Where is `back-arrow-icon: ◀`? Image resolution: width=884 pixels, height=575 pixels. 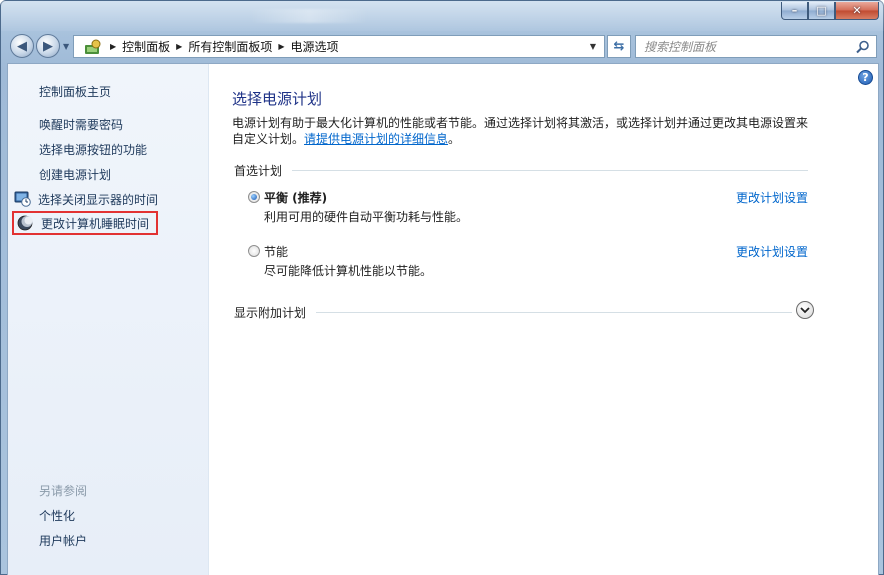 back-arrow-icon: ◀ is located at coordinates (22, 46).